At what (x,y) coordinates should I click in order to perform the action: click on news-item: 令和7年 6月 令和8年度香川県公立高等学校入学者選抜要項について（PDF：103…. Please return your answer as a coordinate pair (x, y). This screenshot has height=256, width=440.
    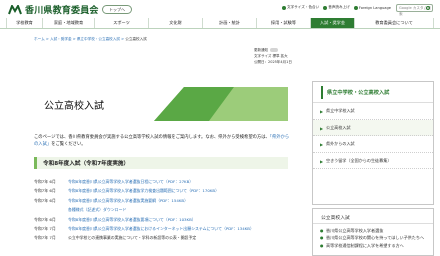
    Looking at the image, I should click on (162, 219).